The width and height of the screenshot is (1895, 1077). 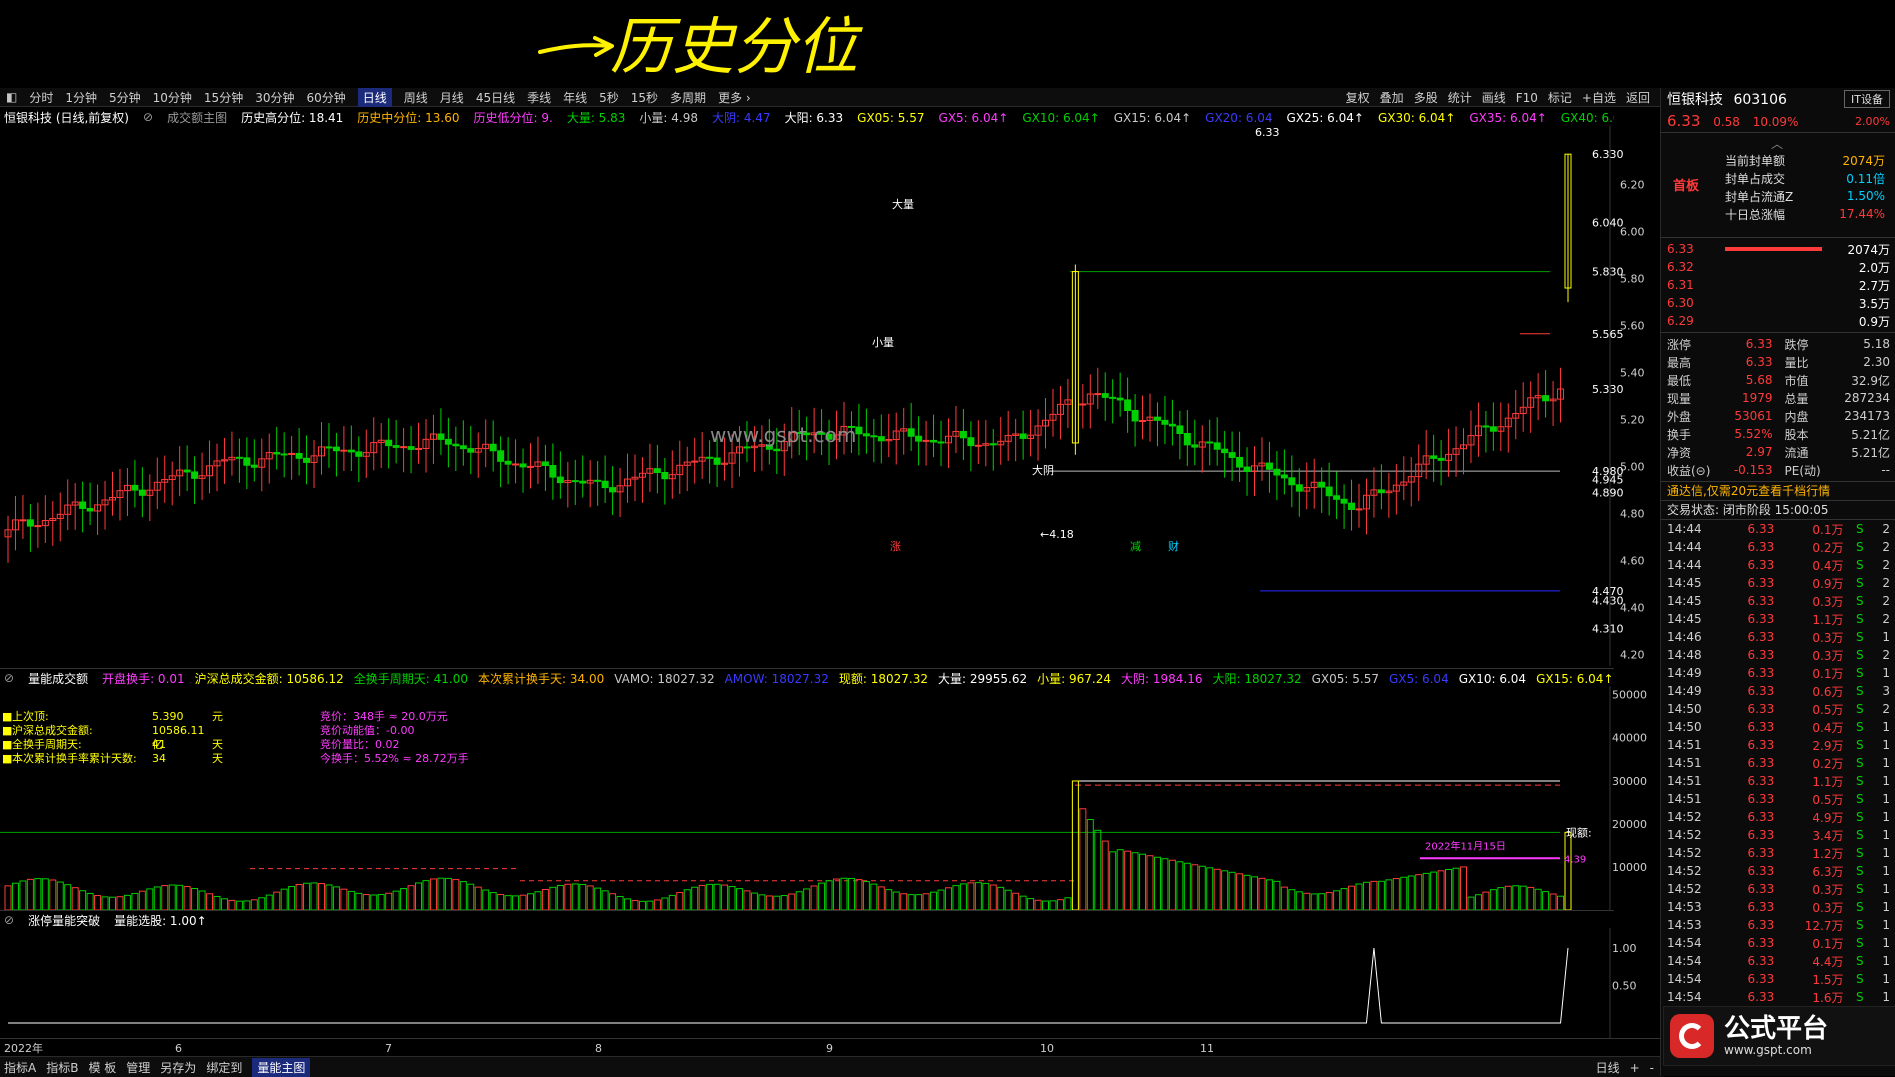 What do you see at coordinates (814, 117) in the screenshot?
I see `chart-header-item: 大阳: 6.33` at bounding box center [814, 117].